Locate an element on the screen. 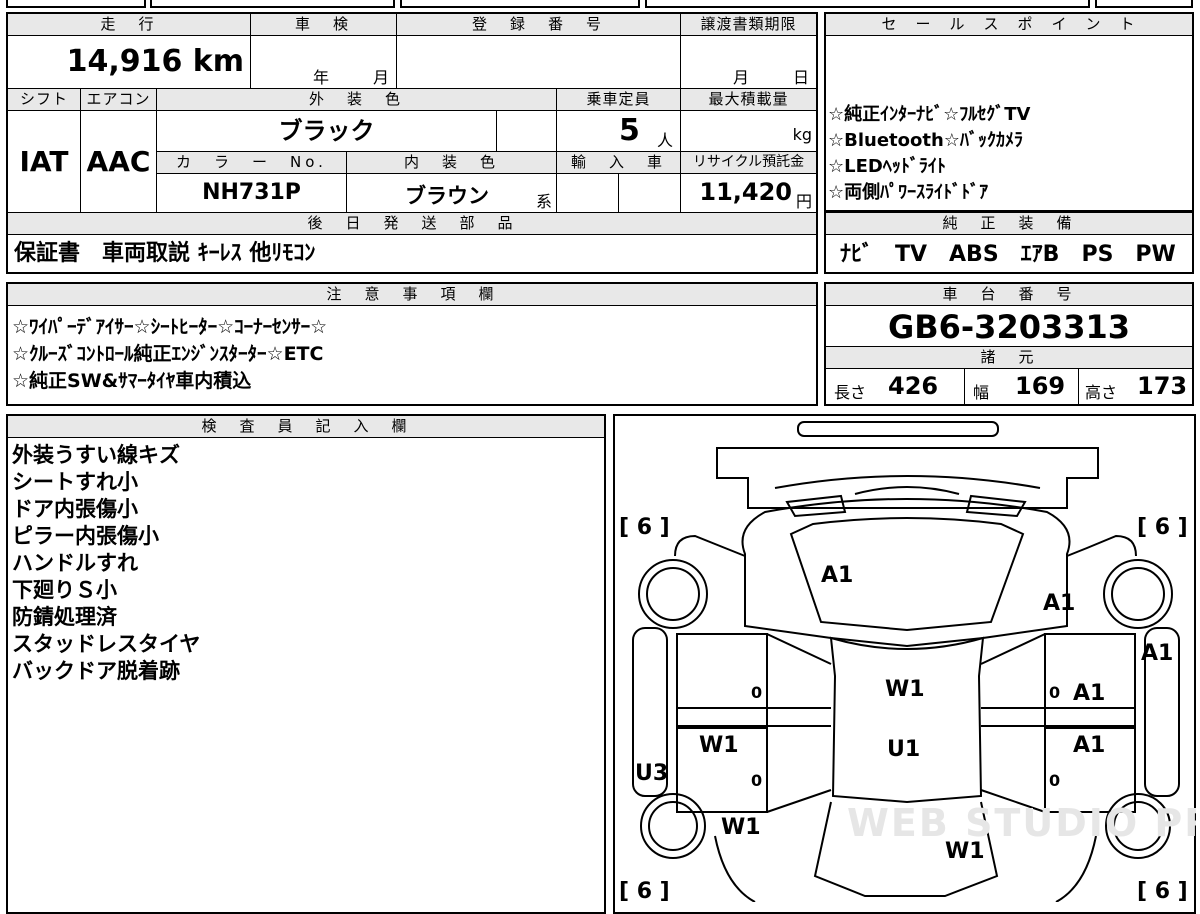 The height and width of the screenshot is (914, 1200). top-strip is located at coordinates (600, 4).